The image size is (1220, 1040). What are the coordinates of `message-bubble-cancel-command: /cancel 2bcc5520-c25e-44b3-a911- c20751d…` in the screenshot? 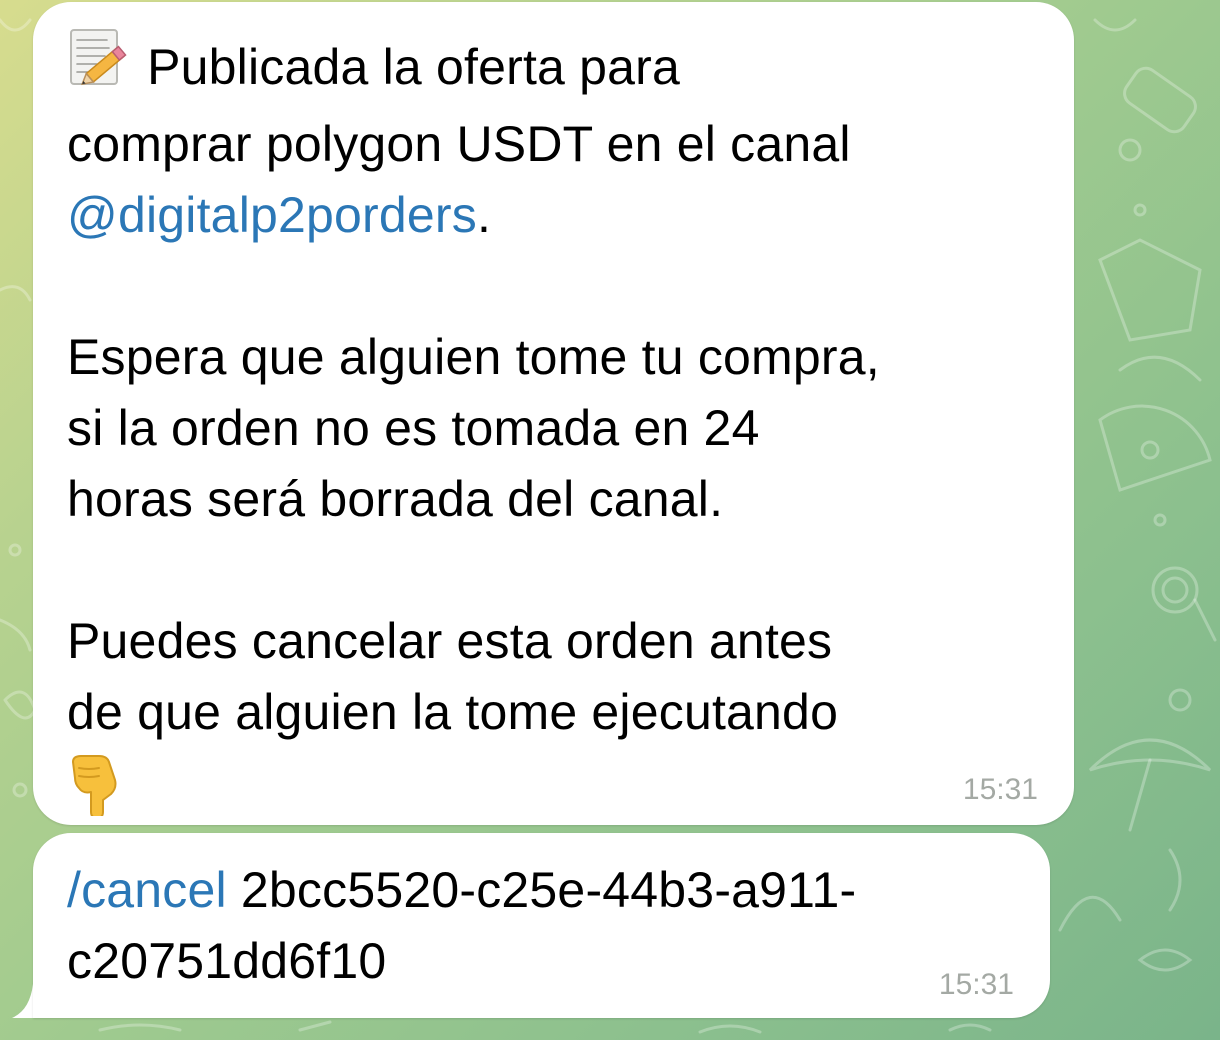 It's located at (541, 925).